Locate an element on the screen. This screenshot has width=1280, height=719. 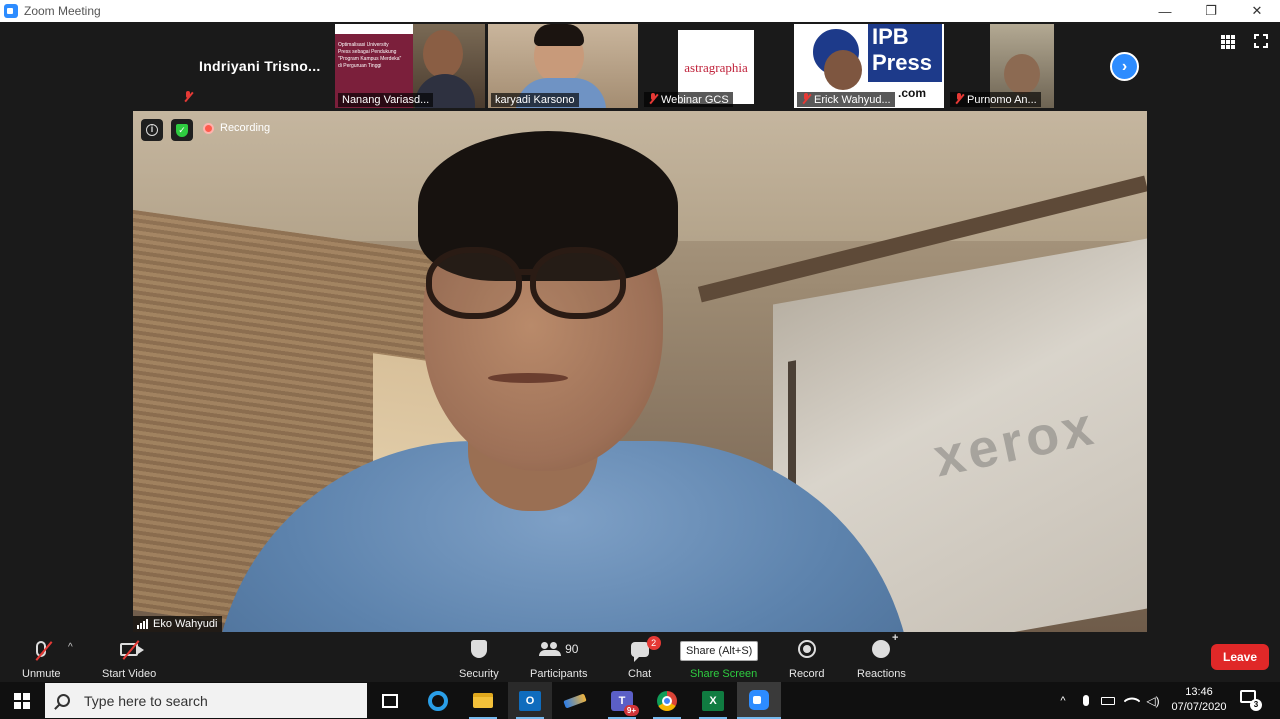
file-explorer-button is located at coordinates (483, 700).